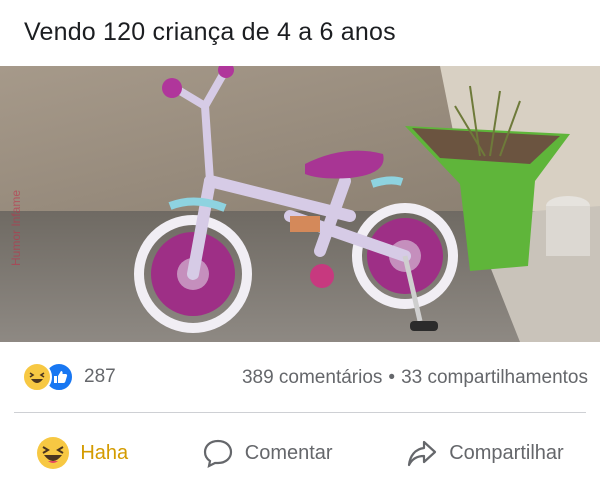  I want to click on reactions-summary: 287, so click(69, 377).